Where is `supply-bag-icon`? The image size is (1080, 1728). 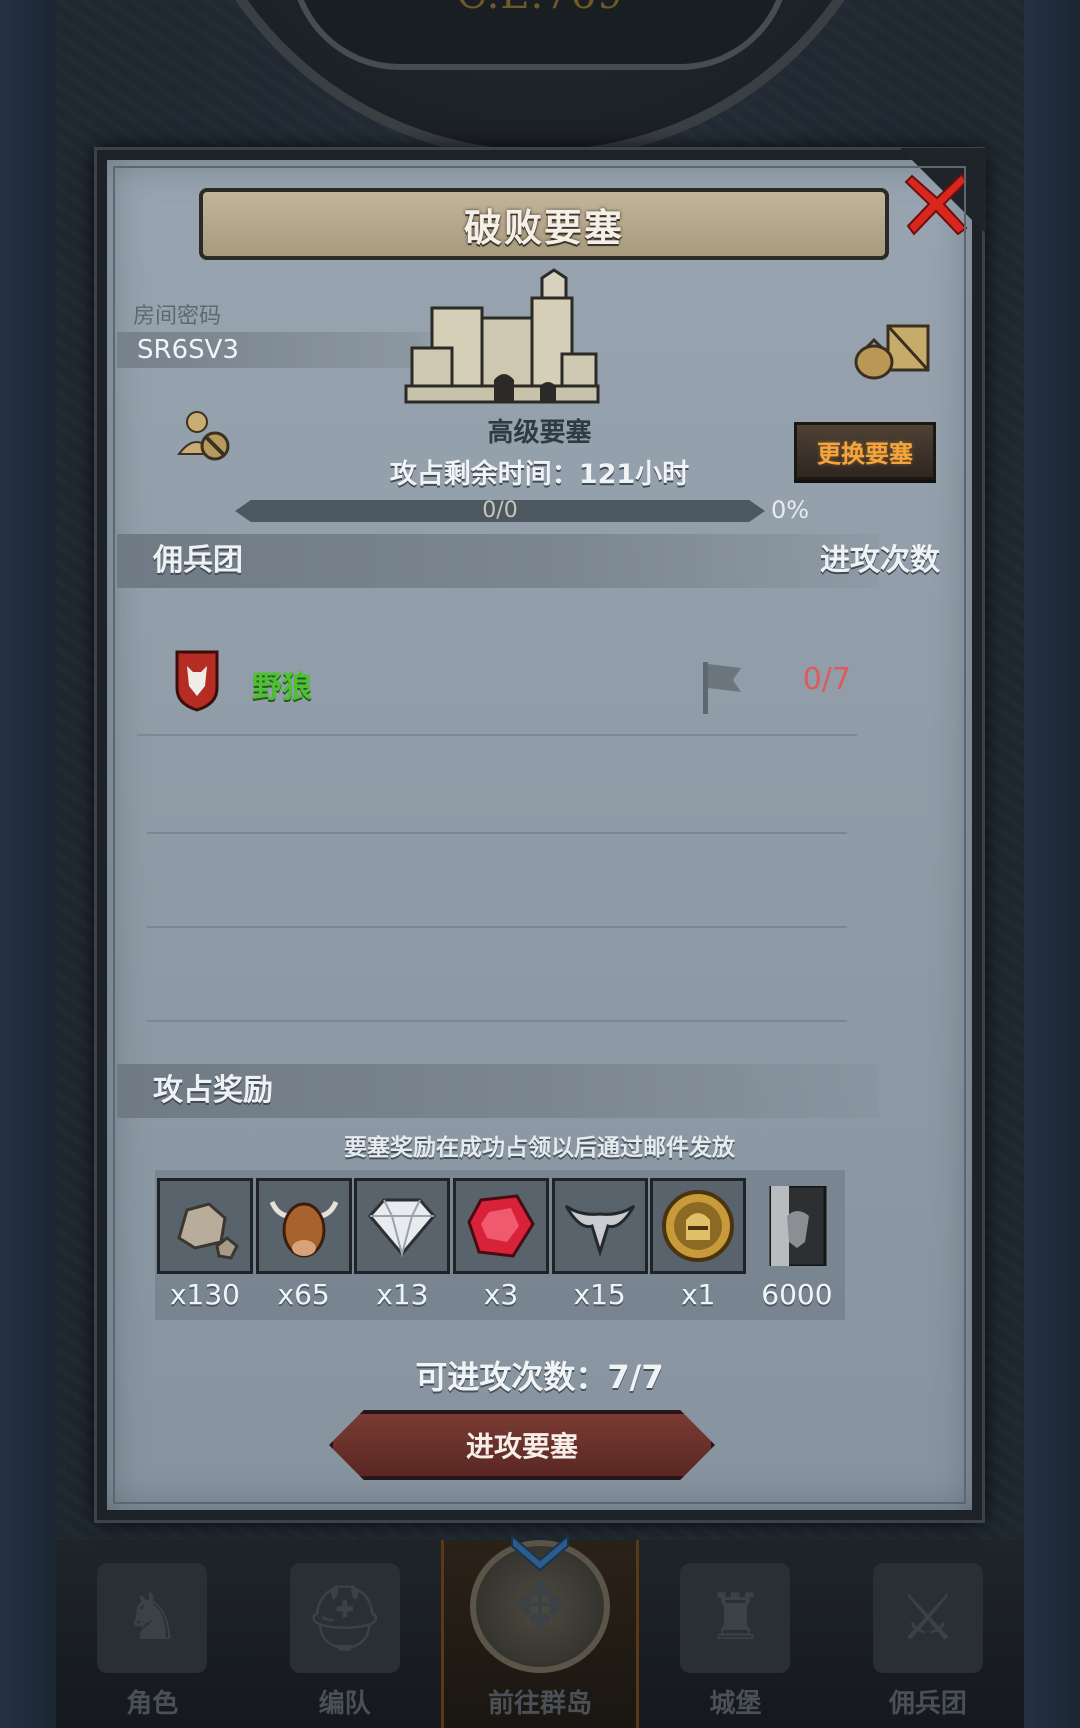
supply-bag-icon is located at coordinates (892, 350).